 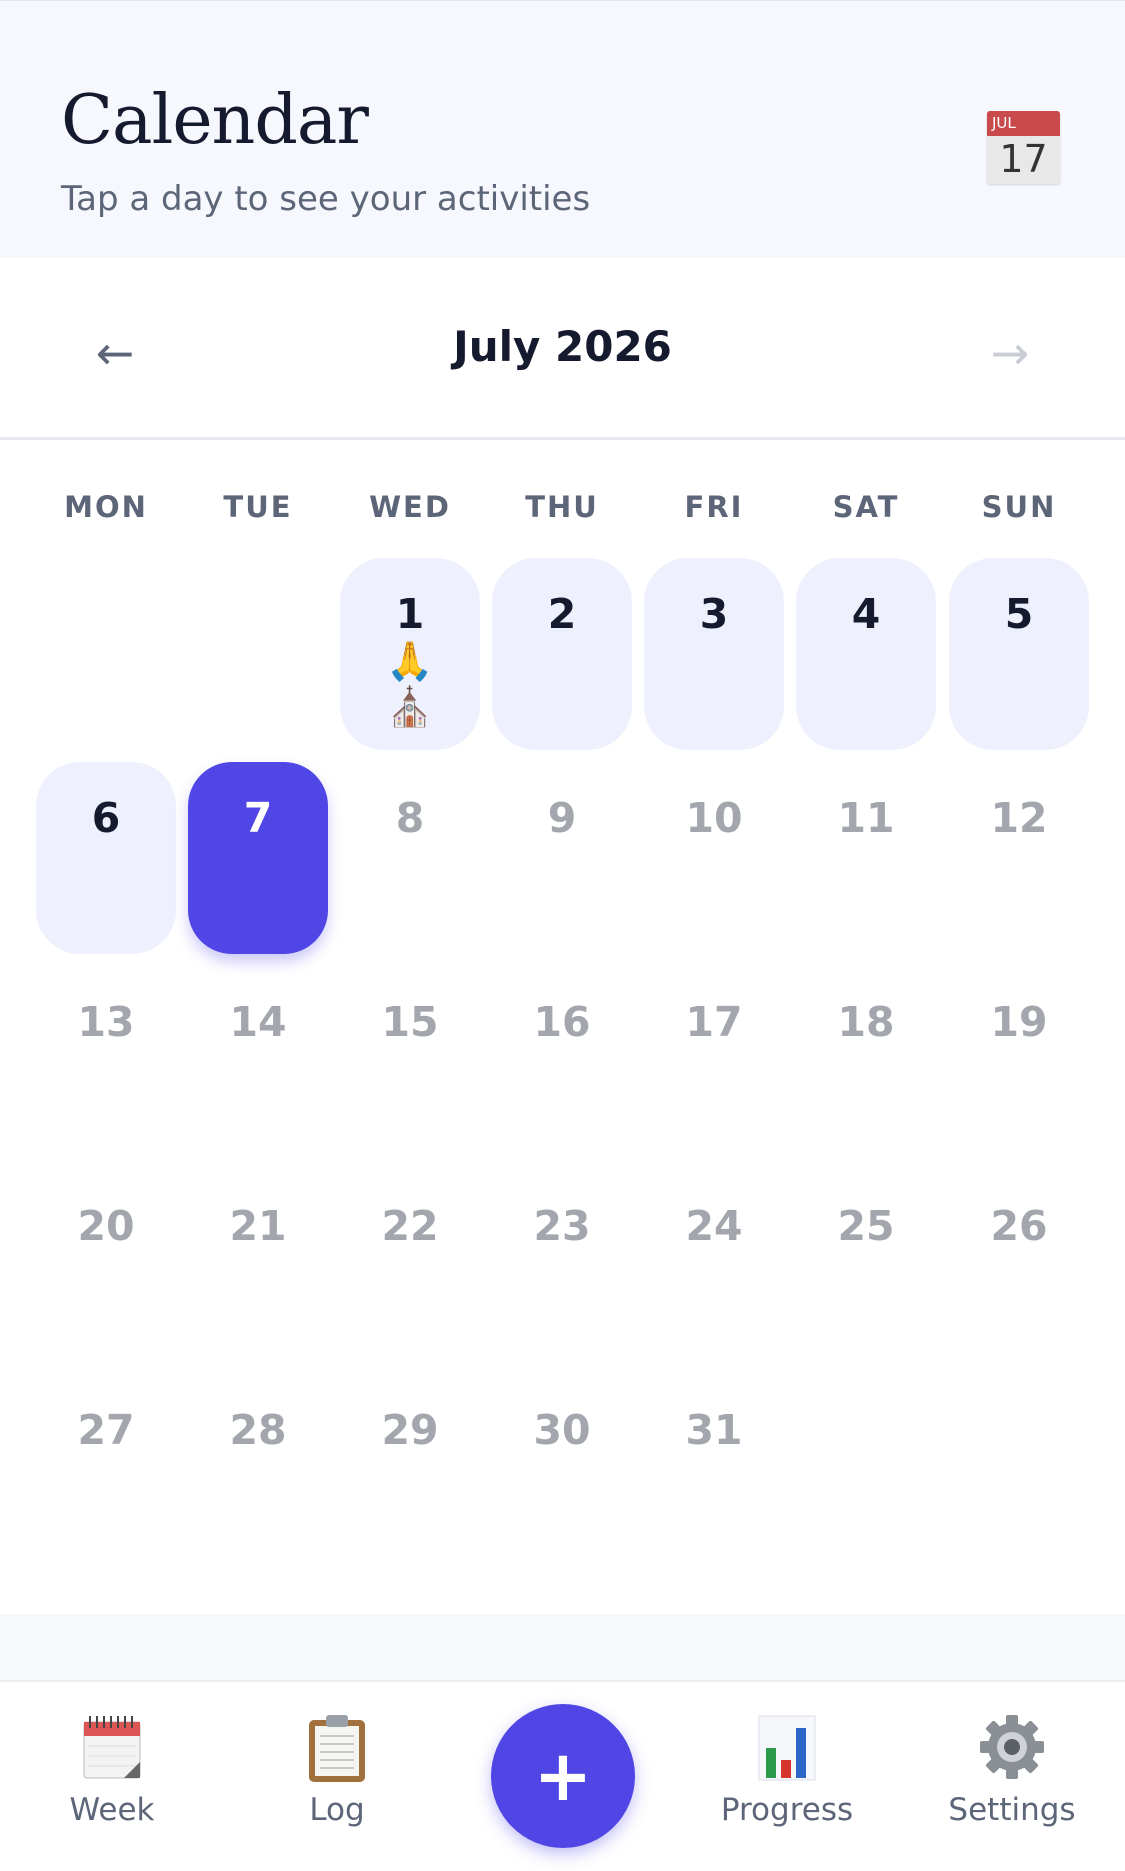 What do you see at coordinates (1012, 1810) in the screenshot?
I see `tab-label: Settings` at bounding box center [1012, 1810].